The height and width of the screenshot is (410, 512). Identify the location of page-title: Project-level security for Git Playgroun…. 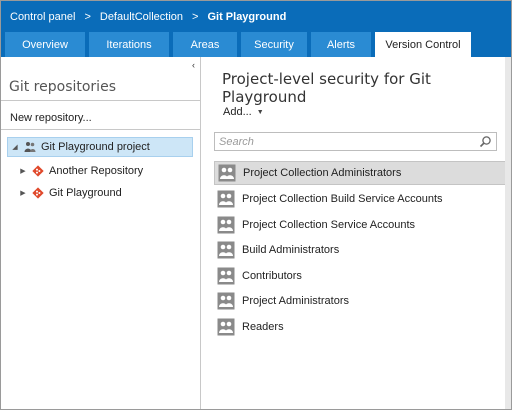
(326, 88).